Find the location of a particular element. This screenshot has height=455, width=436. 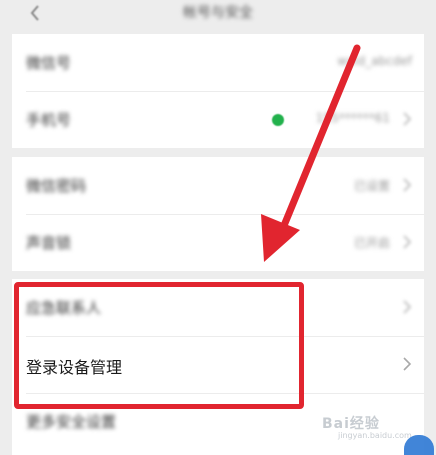

watermark-brand: Bai经验 is located at coordinates (351, 424).